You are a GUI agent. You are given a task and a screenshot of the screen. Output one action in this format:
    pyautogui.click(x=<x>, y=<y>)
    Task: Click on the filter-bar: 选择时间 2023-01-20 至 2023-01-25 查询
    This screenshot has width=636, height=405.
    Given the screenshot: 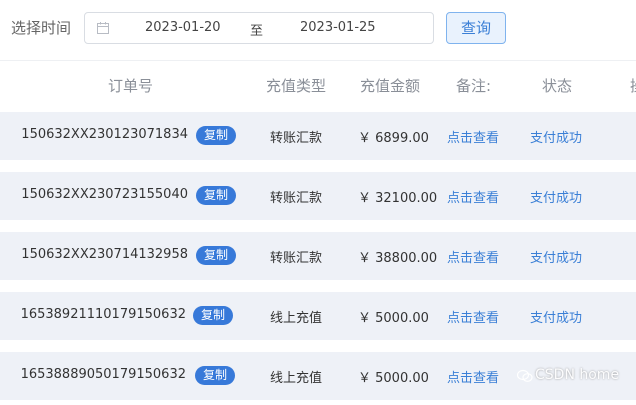 What is the action you would take?
    pyautogui.click(x=318, y=28)
    